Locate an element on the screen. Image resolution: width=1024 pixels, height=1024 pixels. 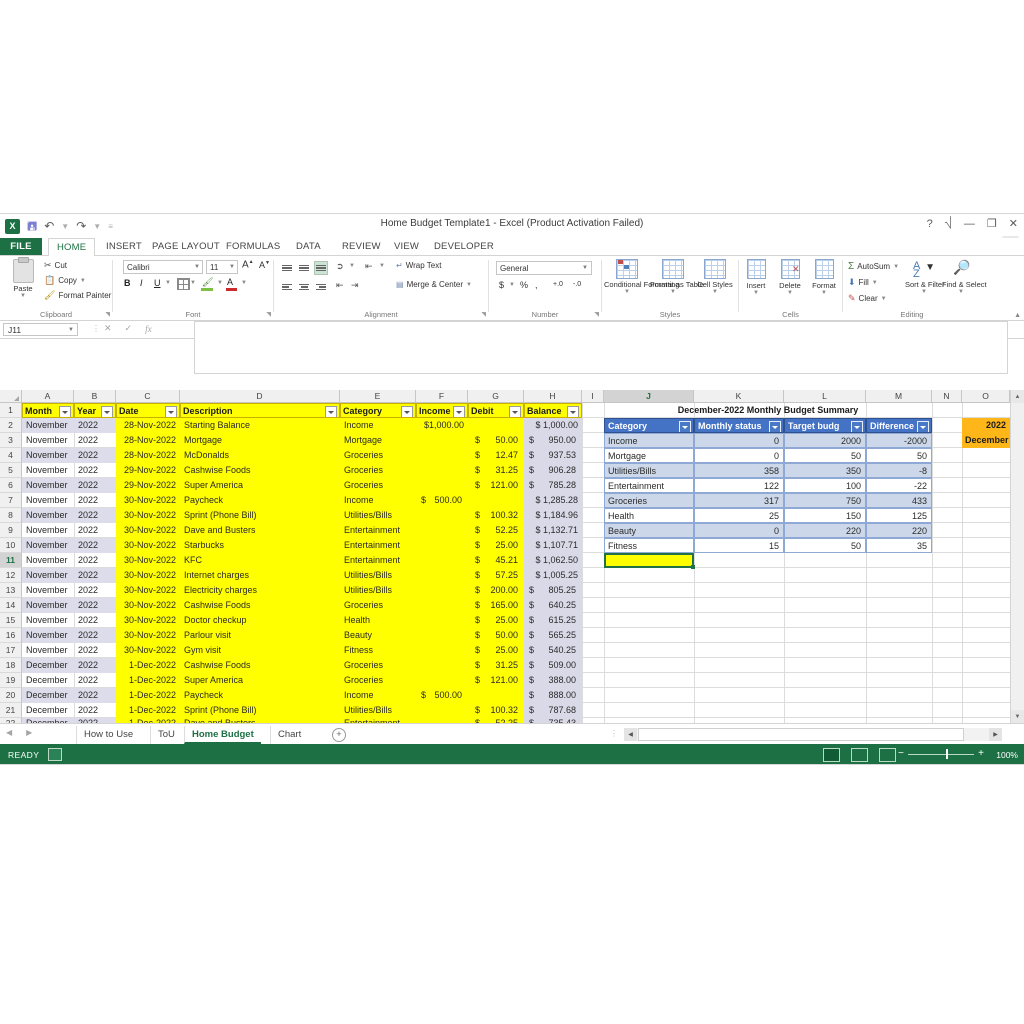
cell-D20: Paycheck is located at coordinates (260, 695).